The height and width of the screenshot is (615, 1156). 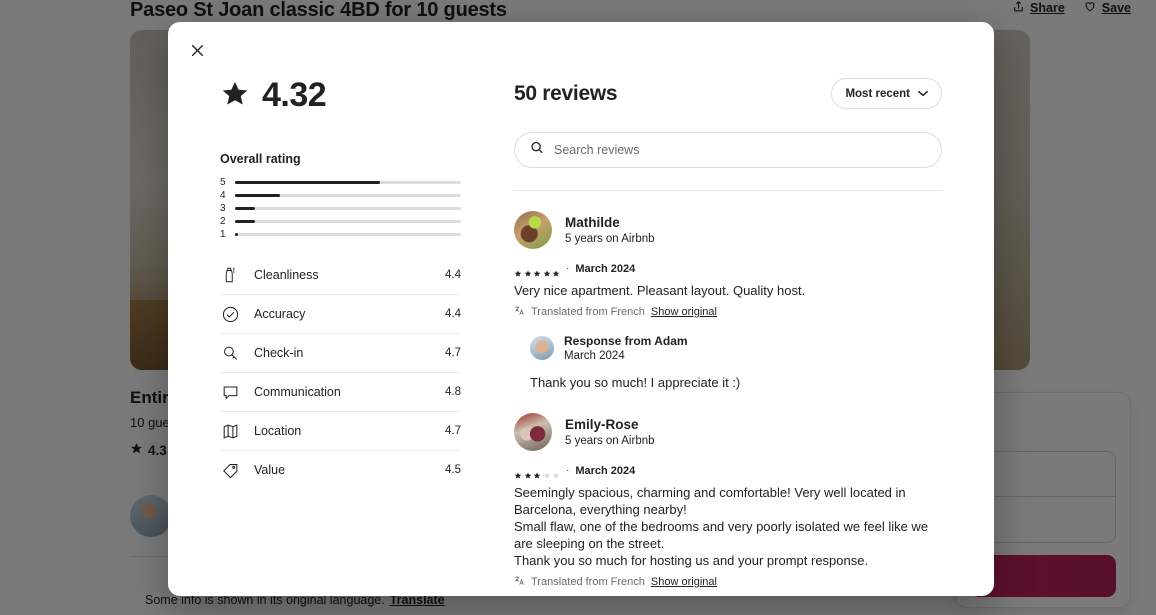 I want to click on distribution-star-label: 1, so click(x=223, y=234).